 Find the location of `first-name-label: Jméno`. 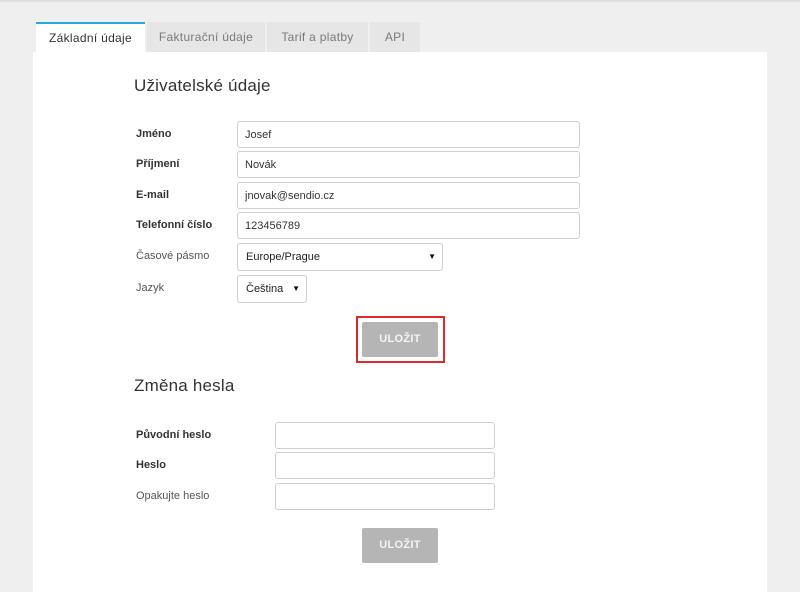

first-name-label: Jméno is located at coordinates (154, 134).